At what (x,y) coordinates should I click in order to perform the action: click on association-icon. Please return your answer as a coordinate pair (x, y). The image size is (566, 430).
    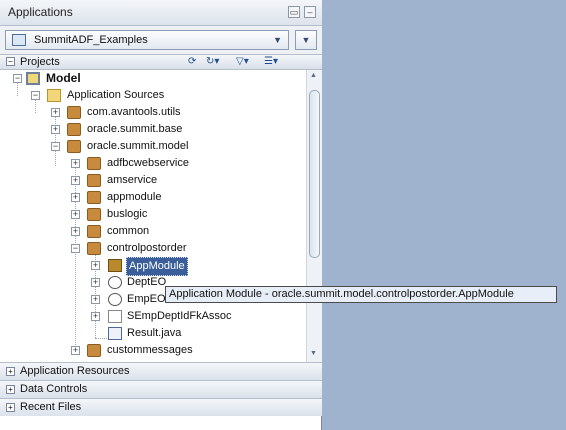
    Looking at the image, I should click on (115, 316).